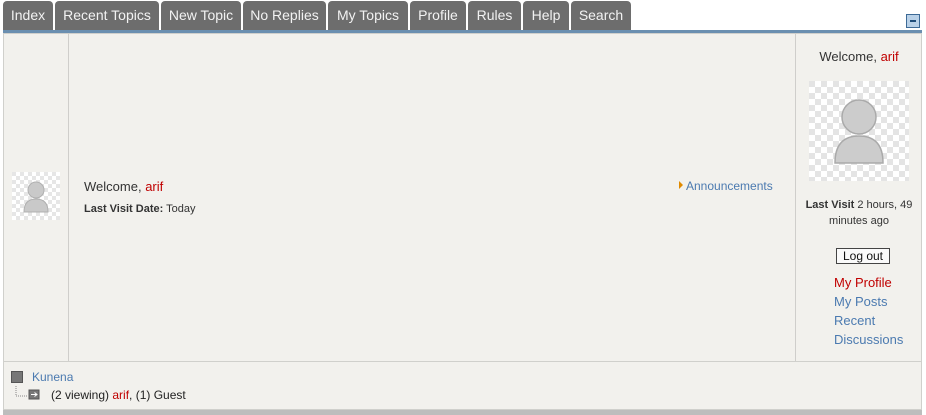  What do you see at coordinates (368, 15) in the screenshot?
I see `tab-my-topics: My Topics` at bounding box center [368, 15].